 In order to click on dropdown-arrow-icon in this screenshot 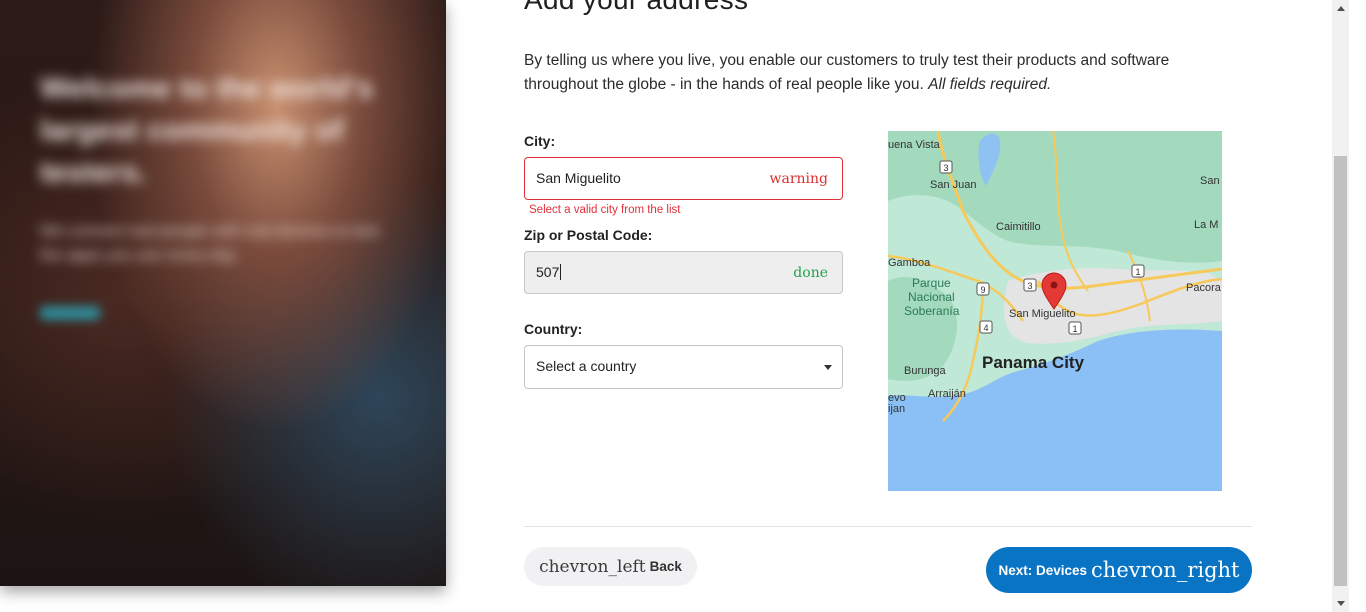, I will do `click(828, 367)`.